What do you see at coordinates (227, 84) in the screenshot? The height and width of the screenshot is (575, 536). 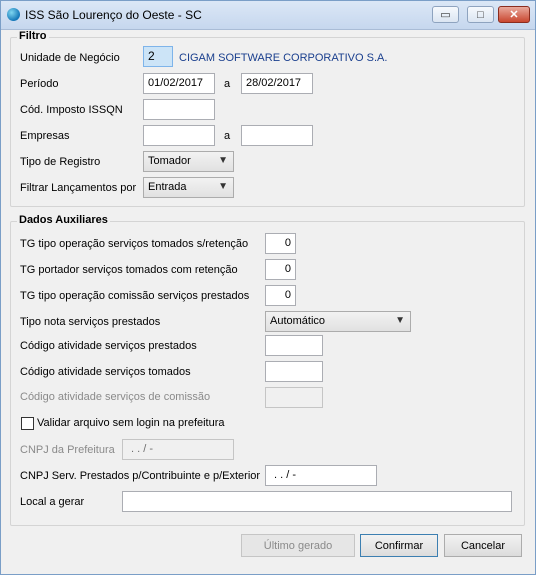 I see `periodo-separator: a` at bounding box center [227, 84].